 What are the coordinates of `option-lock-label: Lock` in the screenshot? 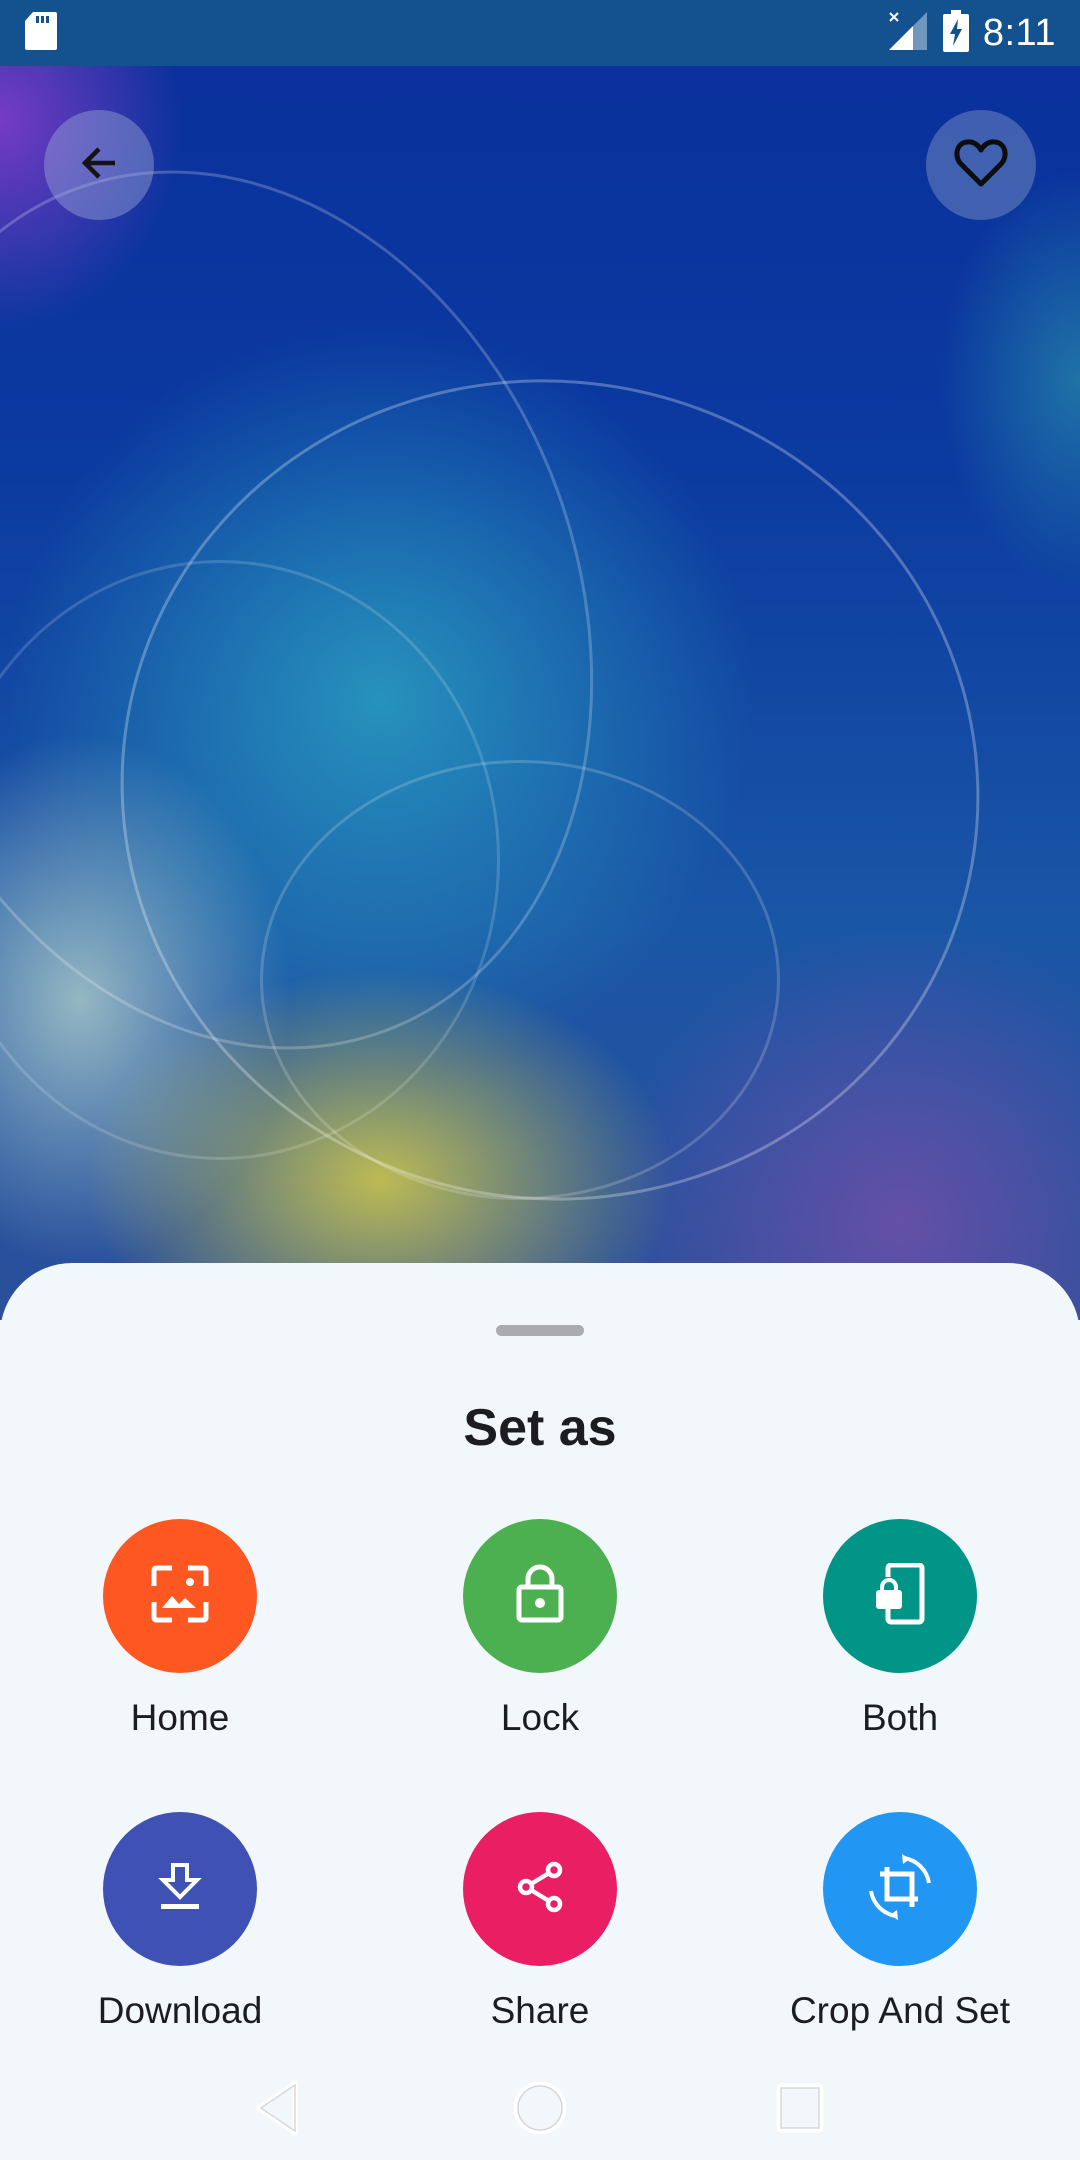 It's located at (540, 1717).